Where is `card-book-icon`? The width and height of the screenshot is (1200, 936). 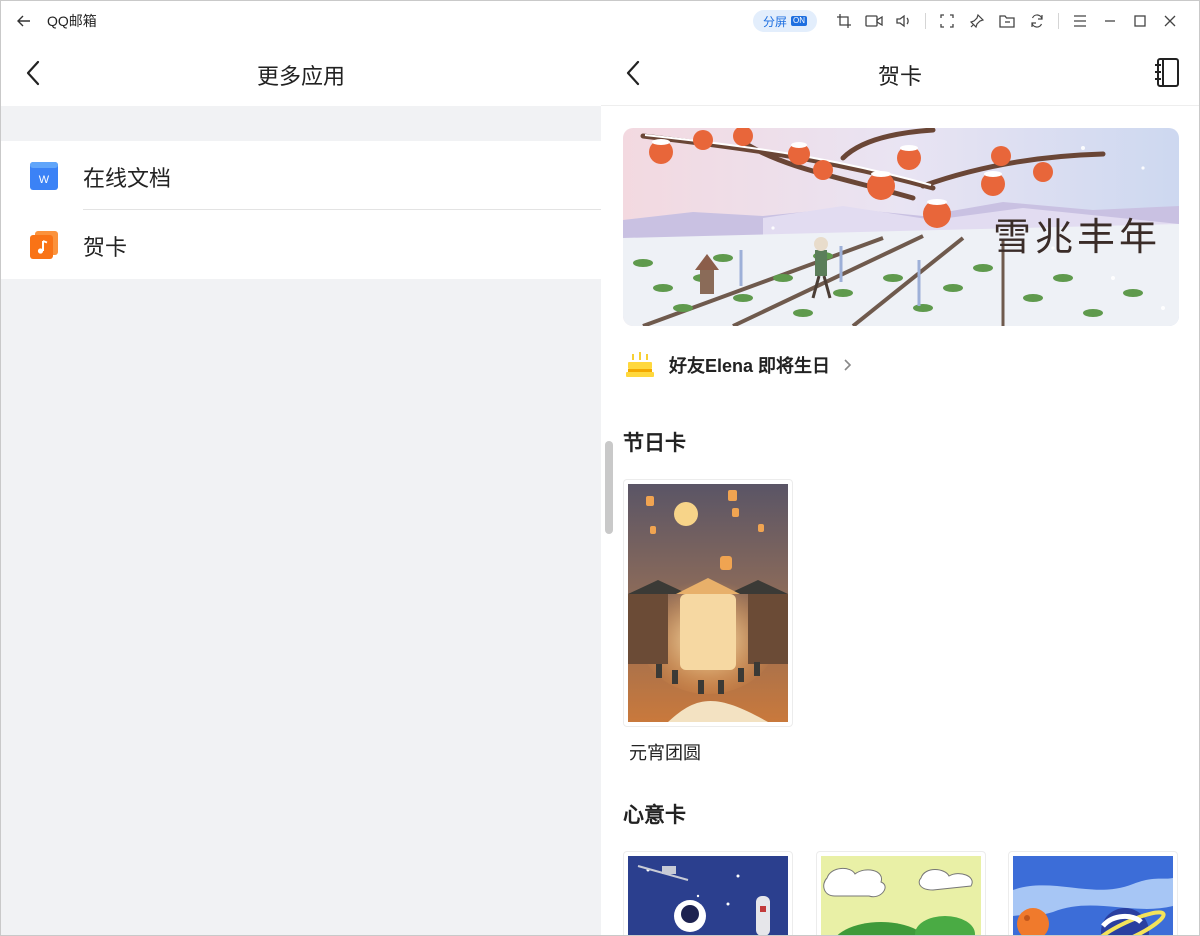 card-book-icon is located at coordinates (1167, 73).